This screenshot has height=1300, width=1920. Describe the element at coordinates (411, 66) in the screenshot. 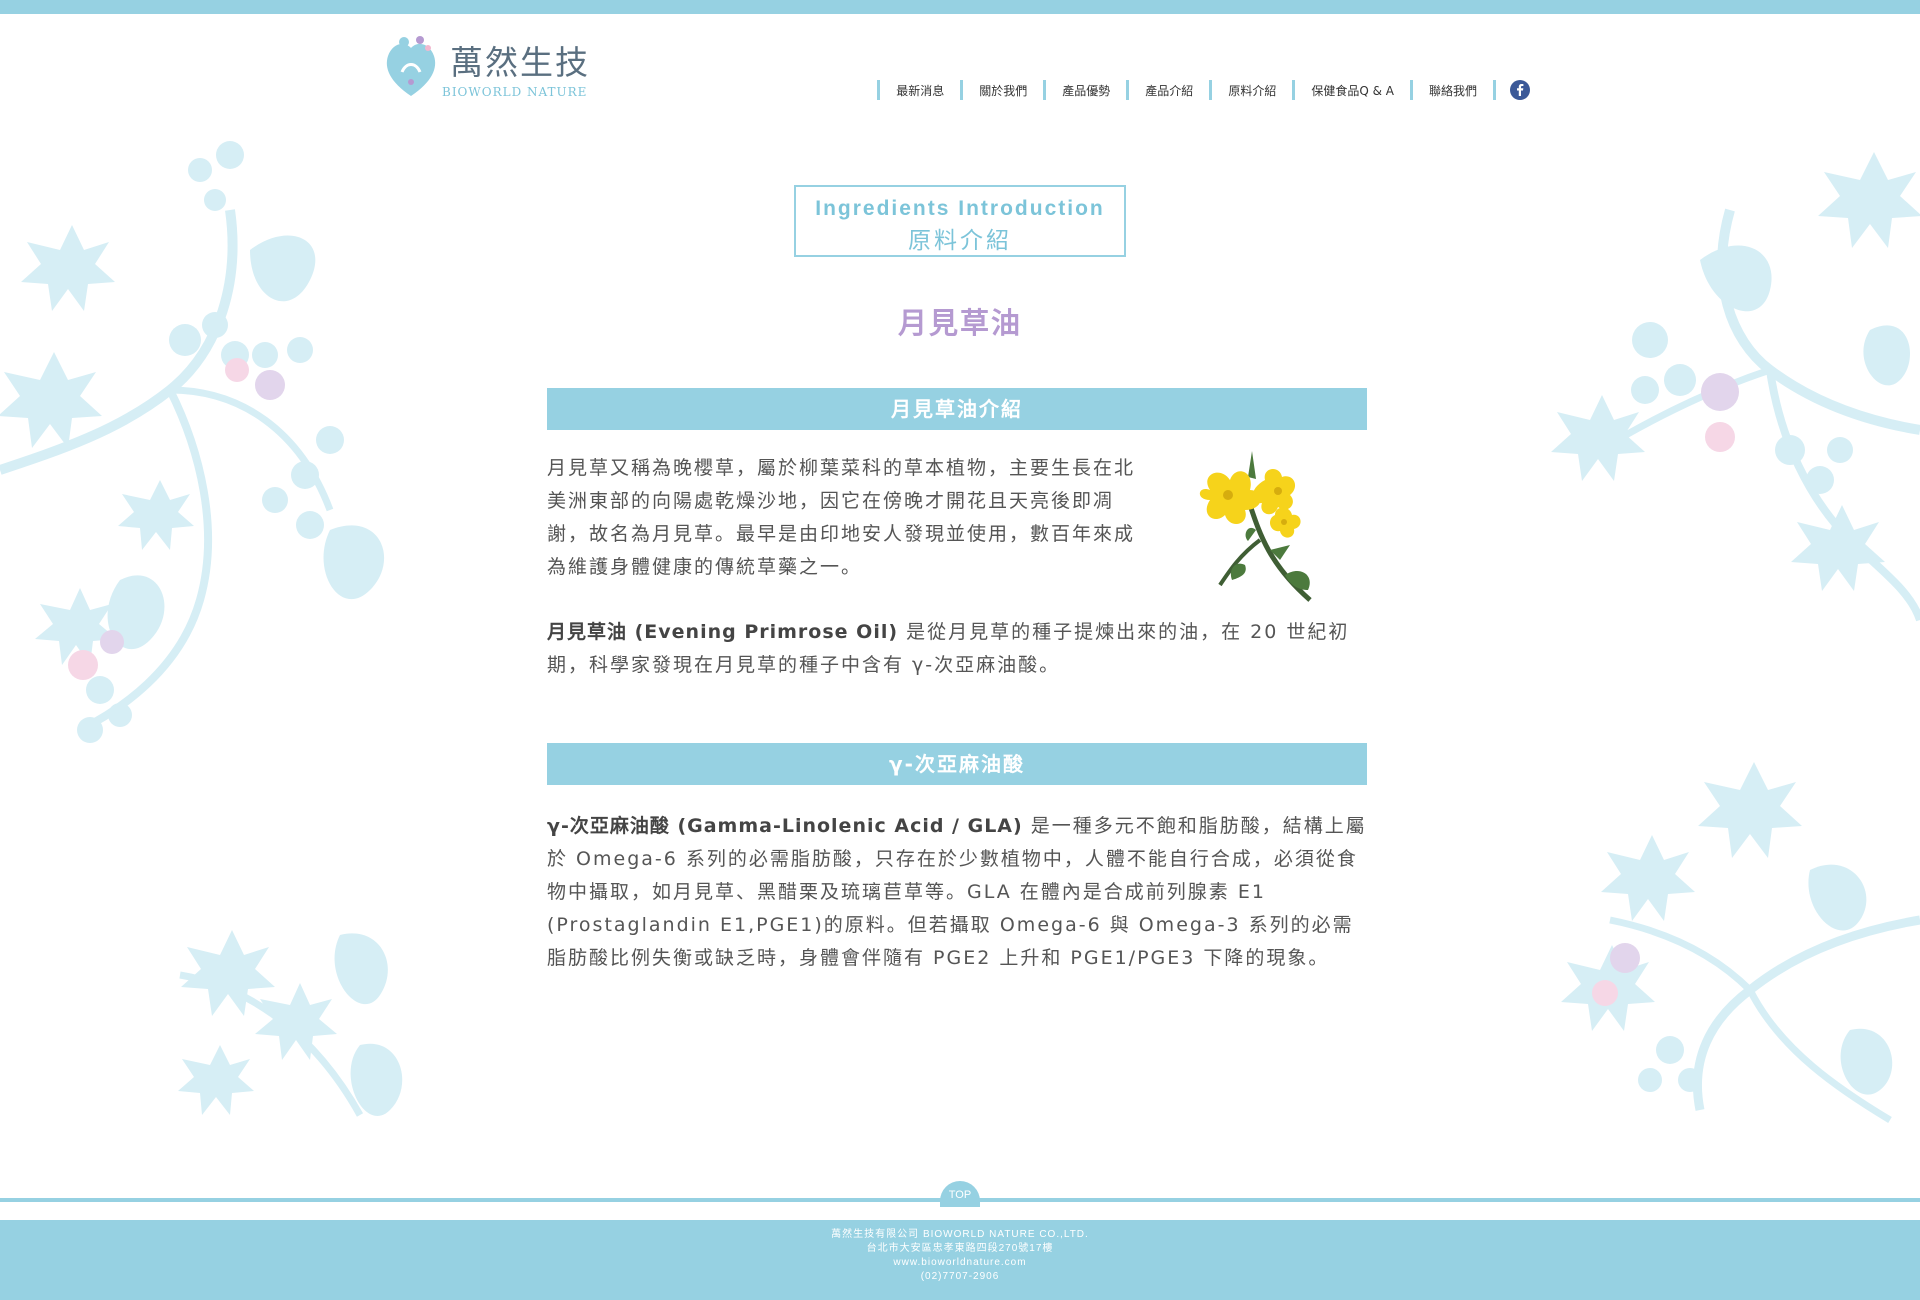

I see `logo-mark-icon` at that location.